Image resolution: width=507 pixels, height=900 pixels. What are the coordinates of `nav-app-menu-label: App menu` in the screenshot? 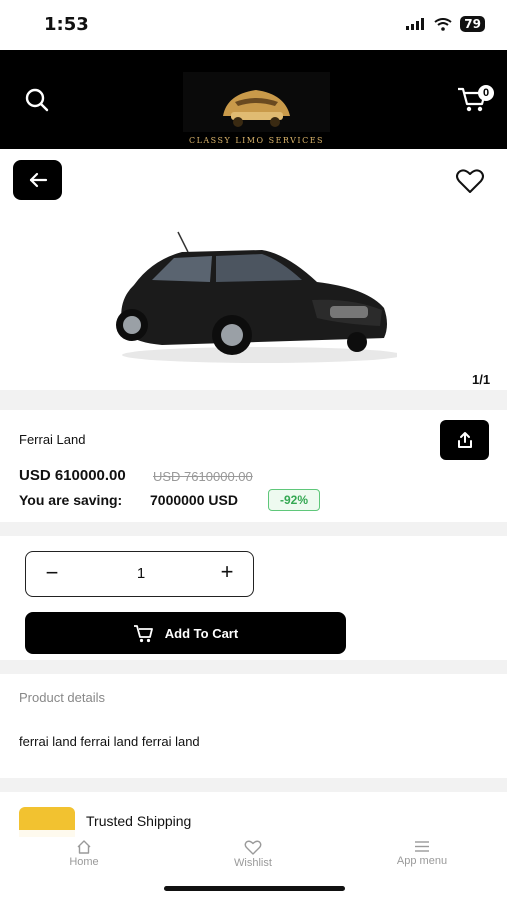 It's located at (422, 861).